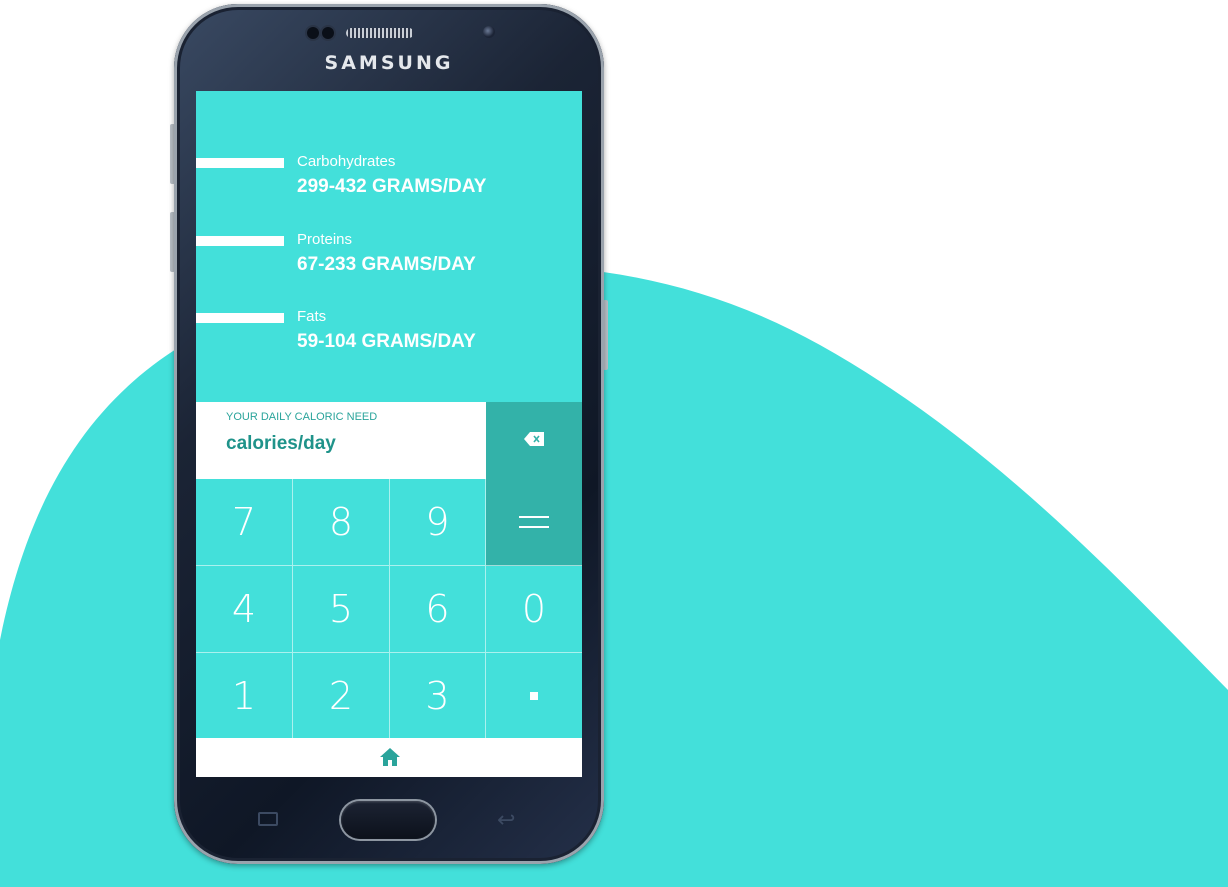  I want to click on key-4: 4, so click(244, 609).